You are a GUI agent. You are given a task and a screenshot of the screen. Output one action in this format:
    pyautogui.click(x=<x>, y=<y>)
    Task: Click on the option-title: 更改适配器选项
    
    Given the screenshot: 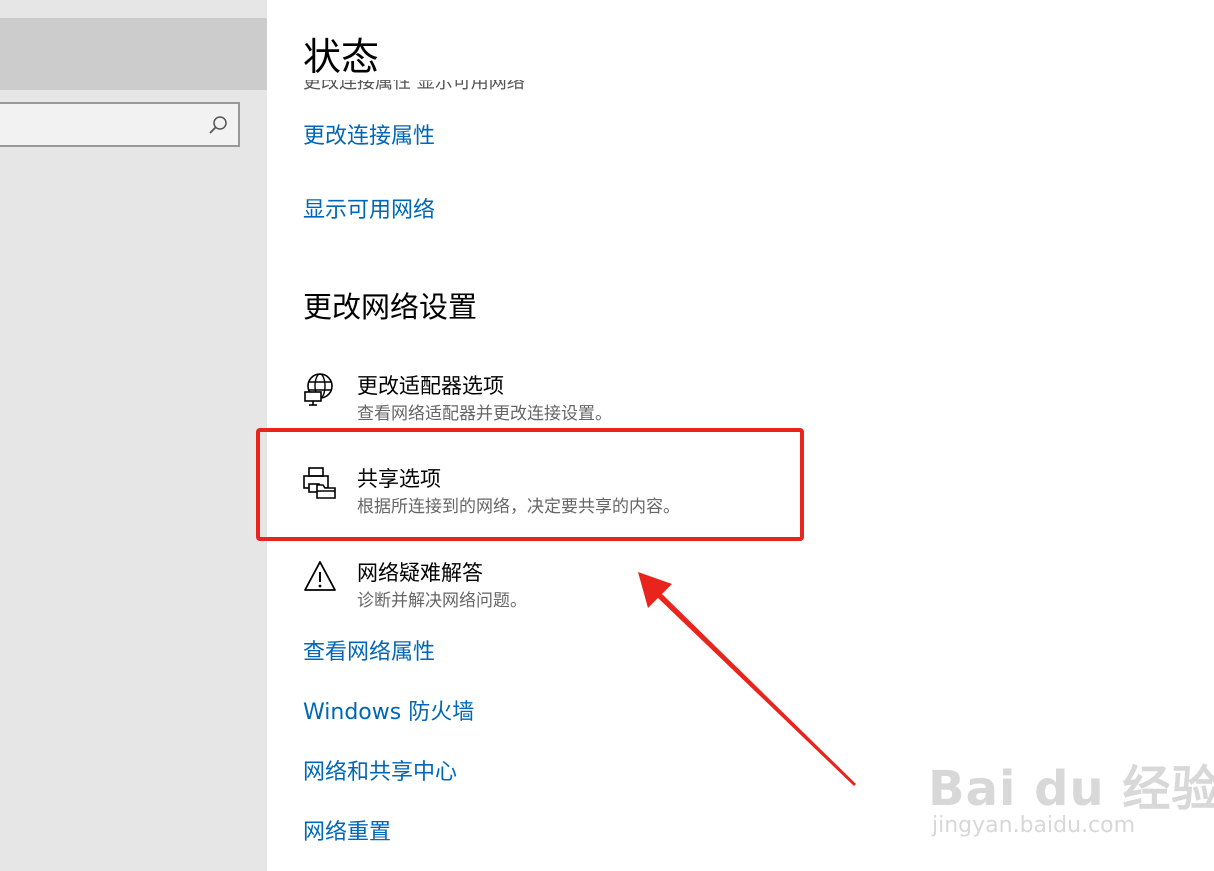 What is the action you would take?
    pyautogui.click(x=430, y=386)
    